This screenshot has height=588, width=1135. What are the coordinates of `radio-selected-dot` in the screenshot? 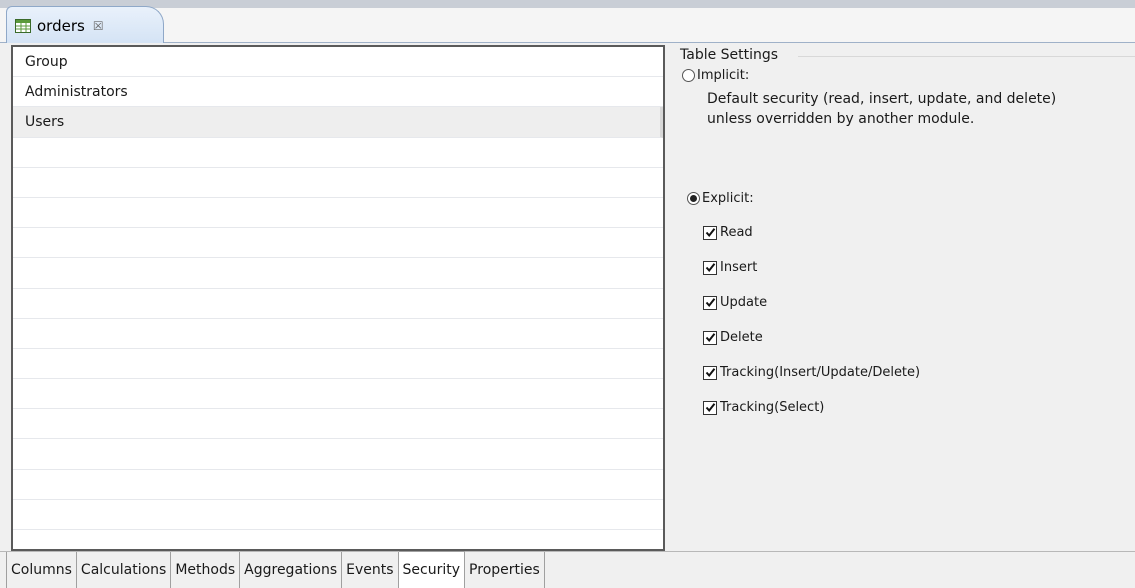 It's located at (693, 198).